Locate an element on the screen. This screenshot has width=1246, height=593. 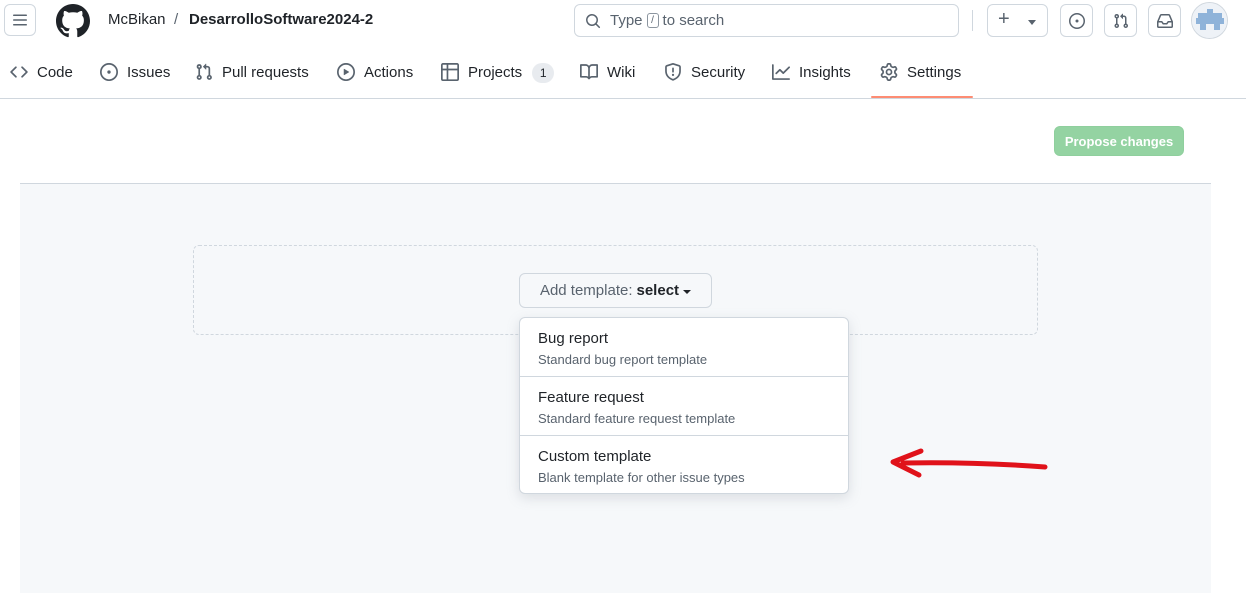
tab-code-label: Code is located at coordinates (55, 72).